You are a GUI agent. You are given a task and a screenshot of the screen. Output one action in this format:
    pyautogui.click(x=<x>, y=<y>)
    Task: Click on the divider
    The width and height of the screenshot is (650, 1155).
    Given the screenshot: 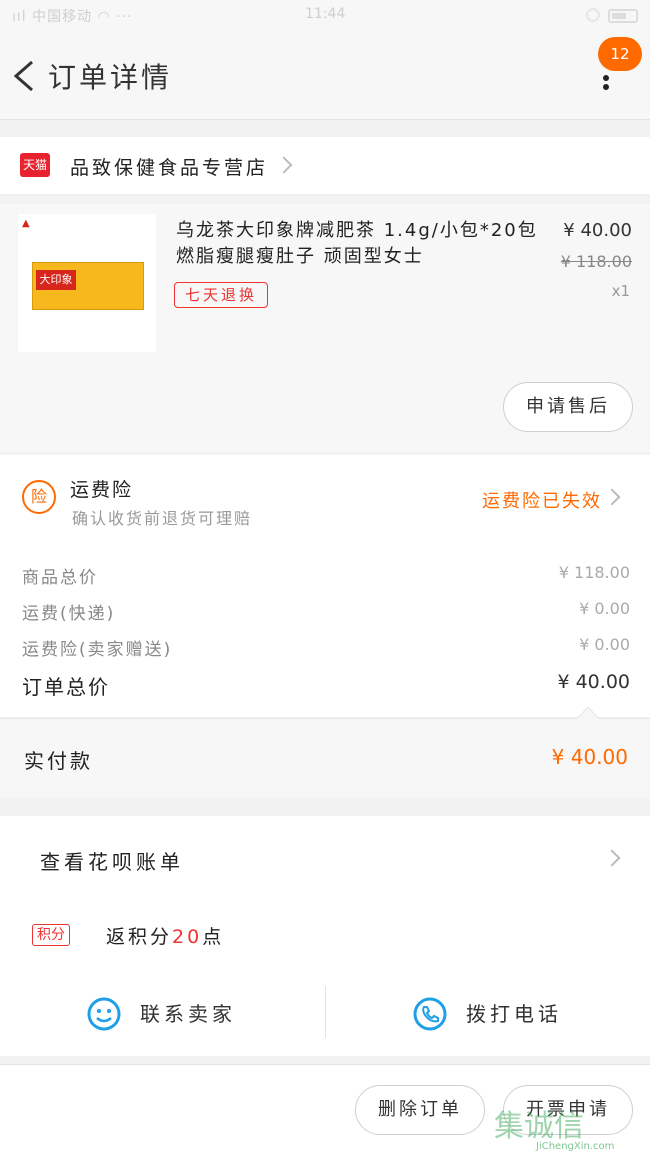 What is the action you would take?
    pyautogui.click(x=325, y=1012)
    